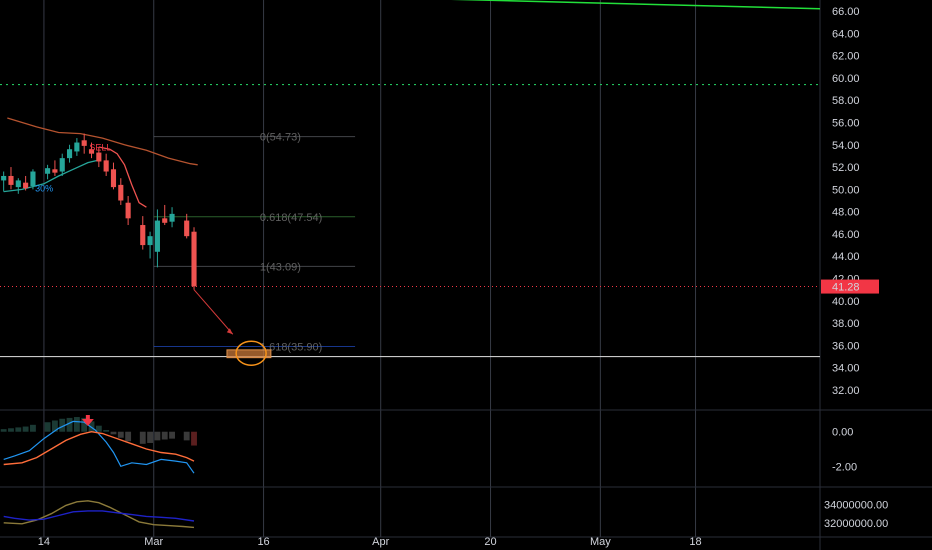 The image size is (932, 550). I want to click on last-price-label: 41.28, so click(846, 288).